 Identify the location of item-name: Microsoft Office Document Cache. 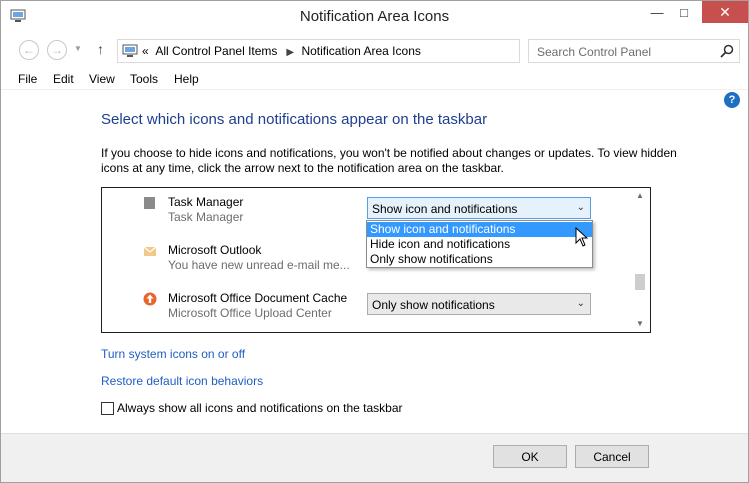
(258, 298).